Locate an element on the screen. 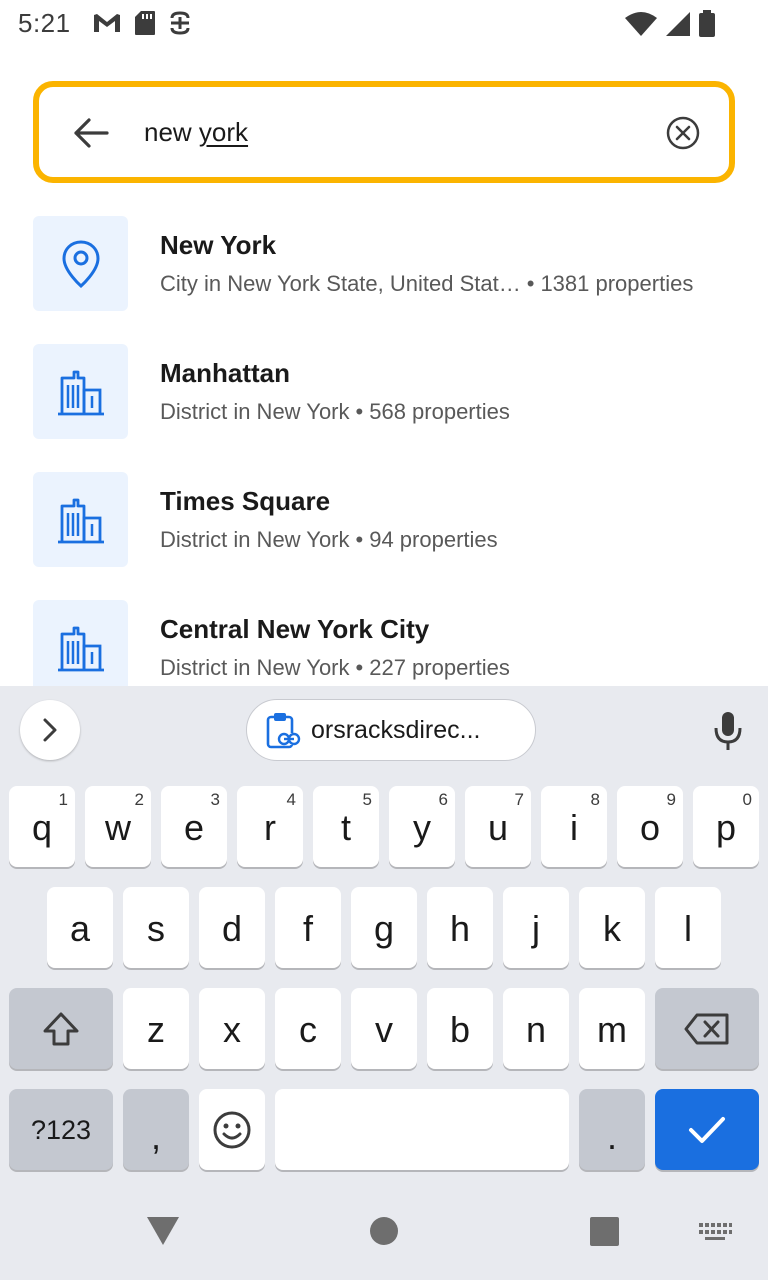 The height and width of the screenshot is (1280, 768). key-i: 8i is located at coordinates (574, 826).